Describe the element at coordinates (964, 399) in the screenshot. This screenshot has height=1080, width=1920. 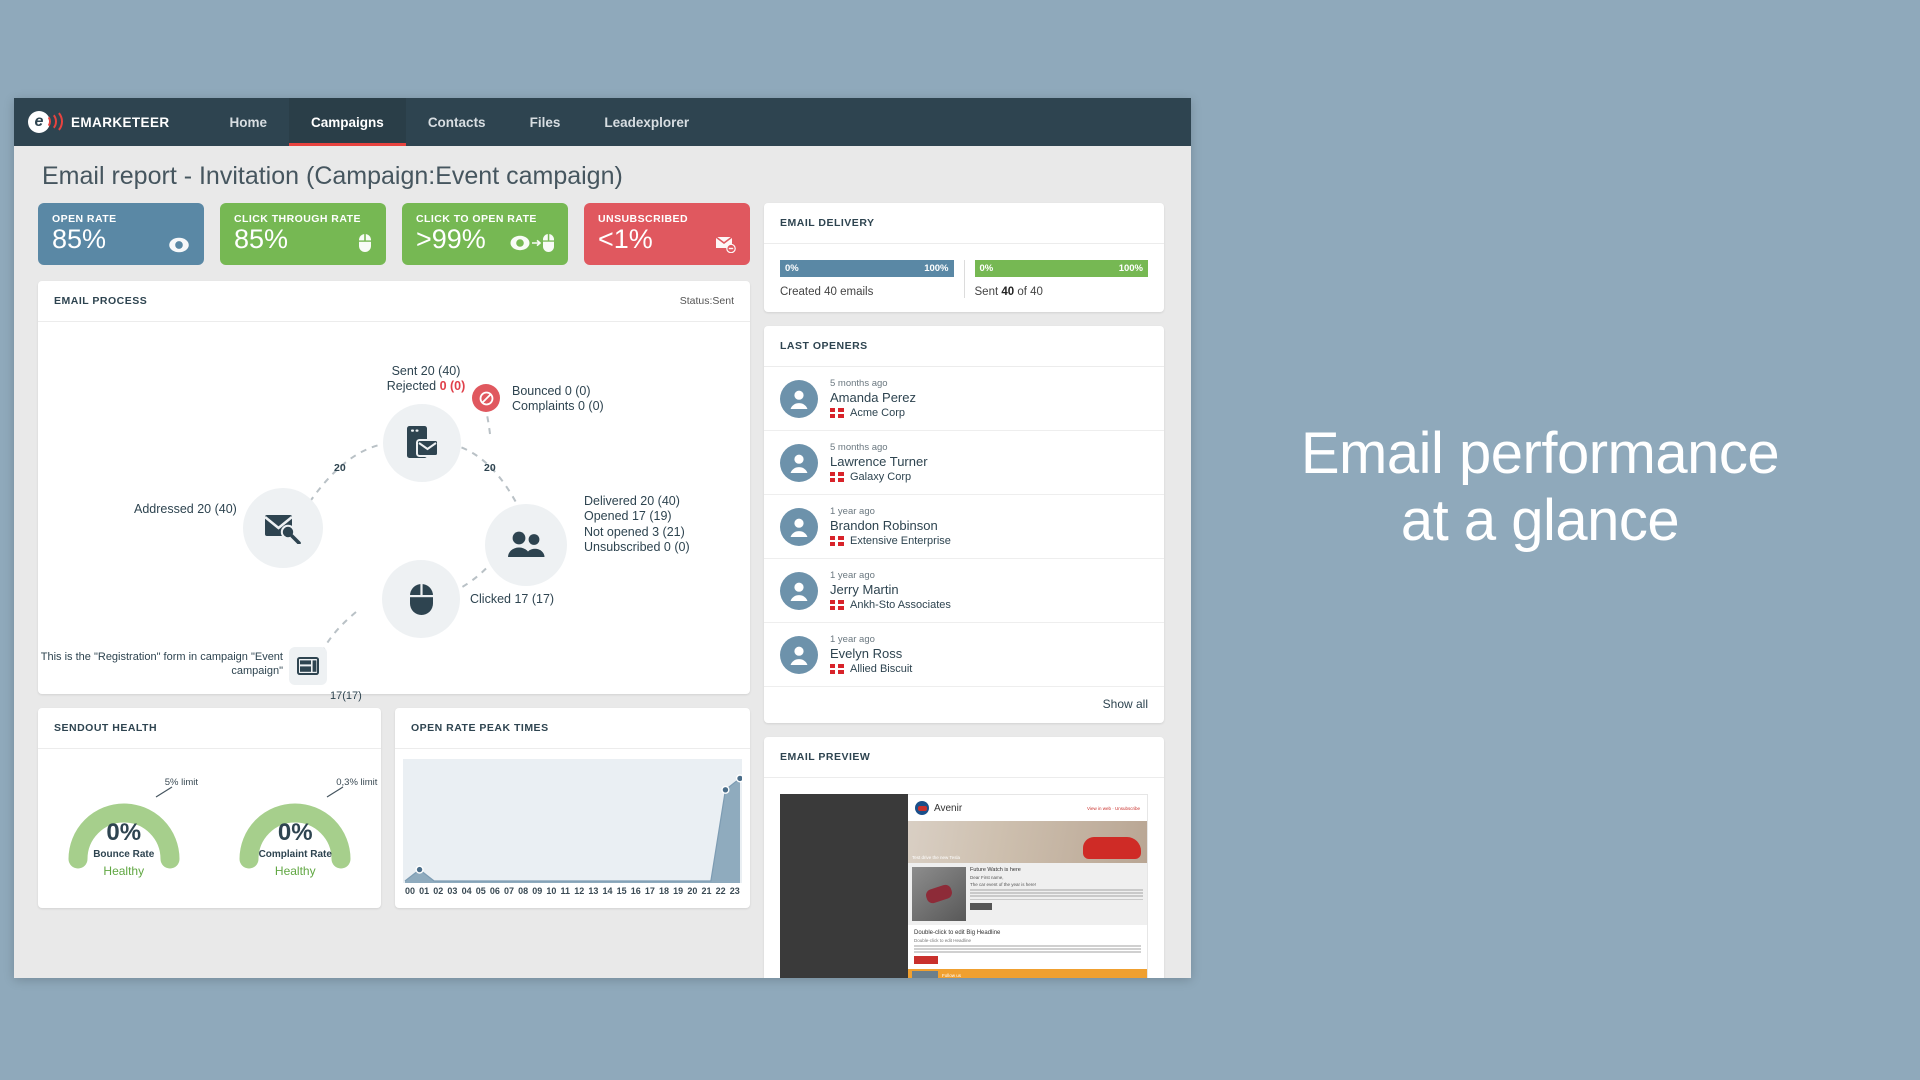
I see `opener-row: 5 months ago Amanda Perez Acme Corp` at that location.